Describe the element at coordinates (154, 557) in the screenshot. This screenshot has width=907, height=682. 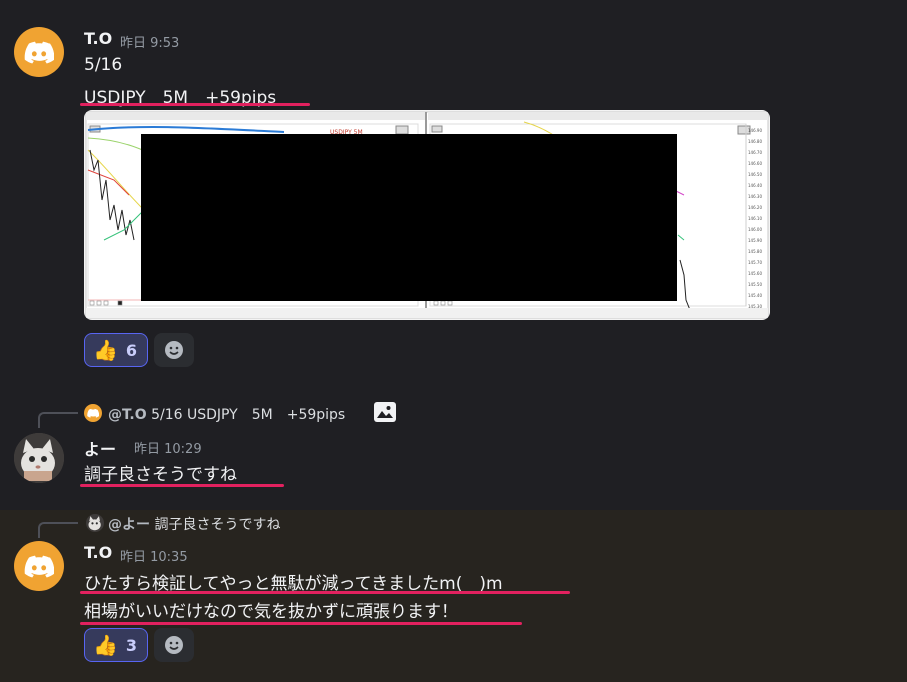
I see `timestamp: 昨日 10:35` at that location.